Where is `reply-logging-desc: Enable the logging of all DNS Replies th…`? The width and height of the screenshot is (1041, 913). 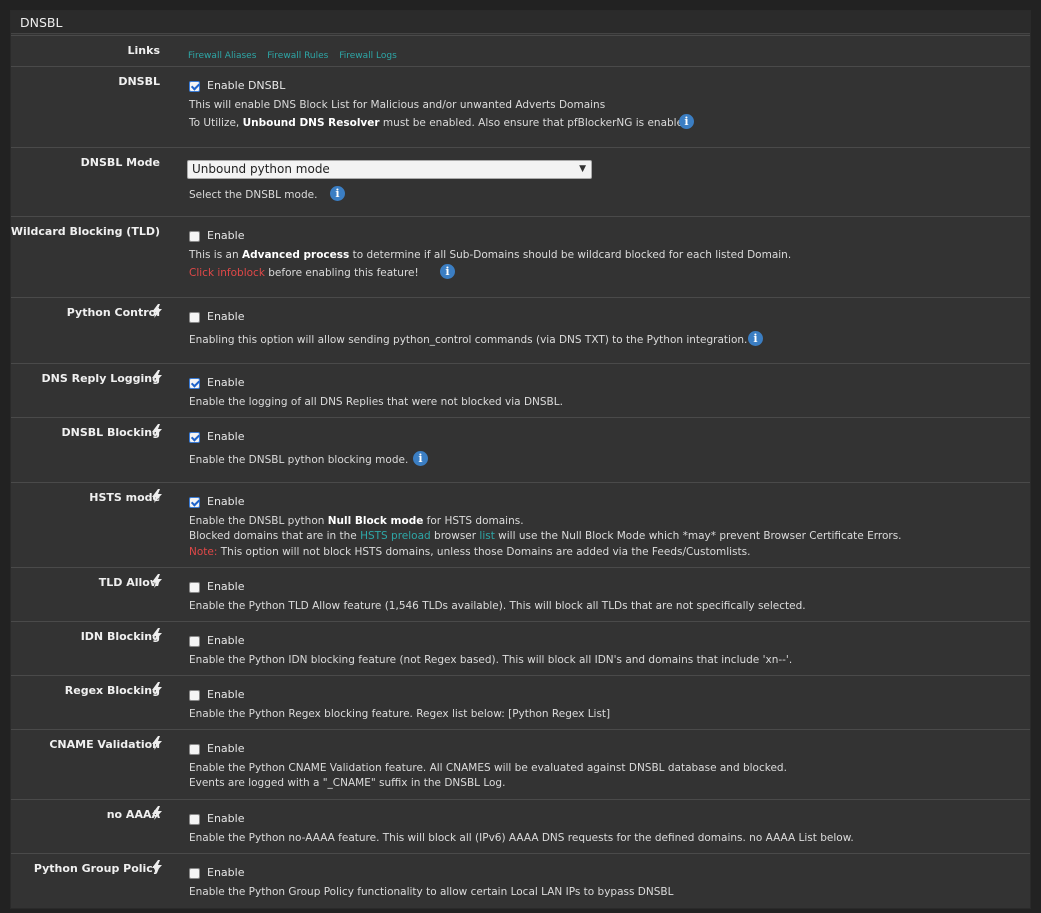
reply-logging-desc: Enable the logging of all DNS Replies th… is located at coordinates (376, 402).